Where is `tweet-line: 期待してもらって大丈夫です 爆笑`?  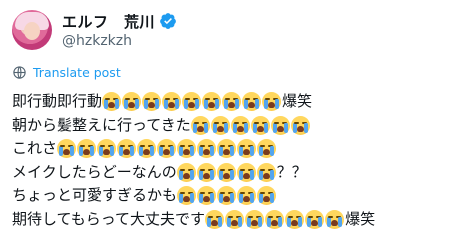
tweet-line: 期待してもらって大丈夫です 爆笑 is located at coordinates (193, 220).